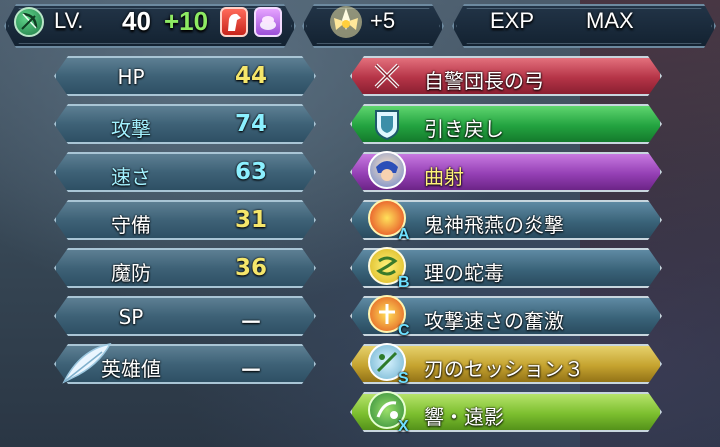 Image resolution: width=720 pixels, height=447 pixels. I want to click on slot-letter-c: C, so click(404, 330).